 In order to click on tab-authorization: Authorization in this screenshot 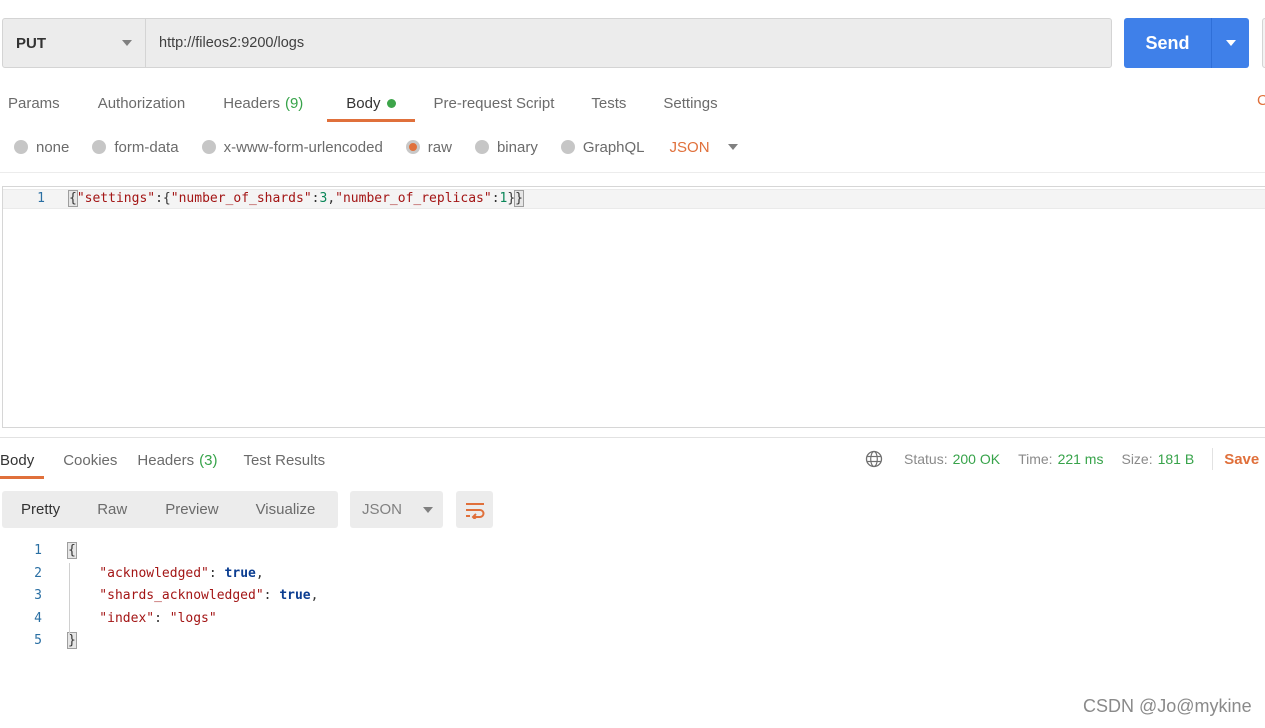, I will do `click(142, 103)`.